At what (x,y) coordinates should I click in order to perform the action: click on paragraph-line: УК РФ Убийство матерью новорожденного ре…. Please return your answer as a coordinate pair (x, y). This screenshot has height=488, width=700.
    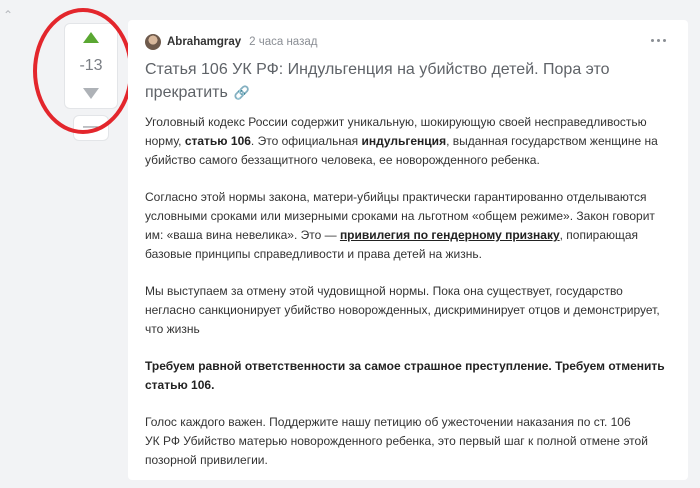
    Looking at the image, I should click on (396, 441).